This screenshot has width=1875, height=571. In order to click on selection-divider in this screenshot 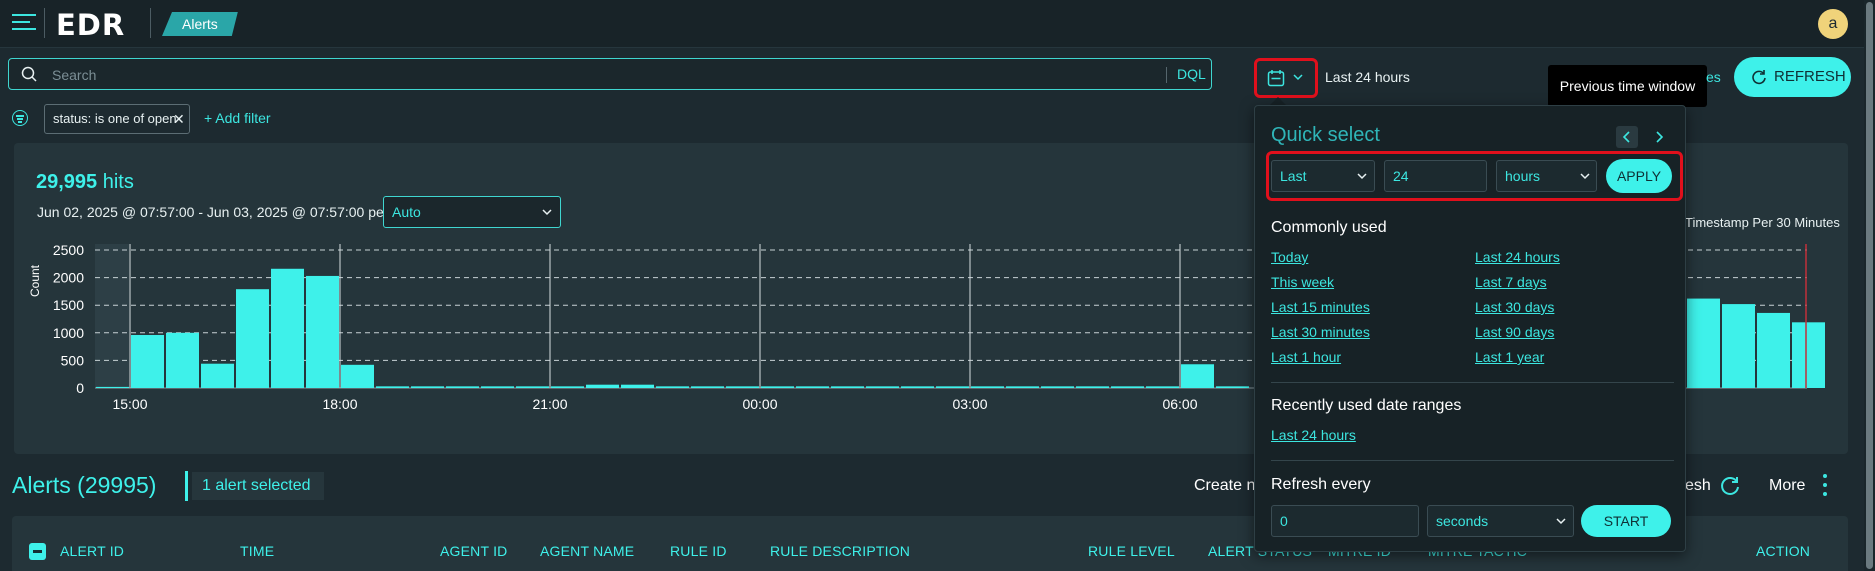, I will do `click(186, 486)`.